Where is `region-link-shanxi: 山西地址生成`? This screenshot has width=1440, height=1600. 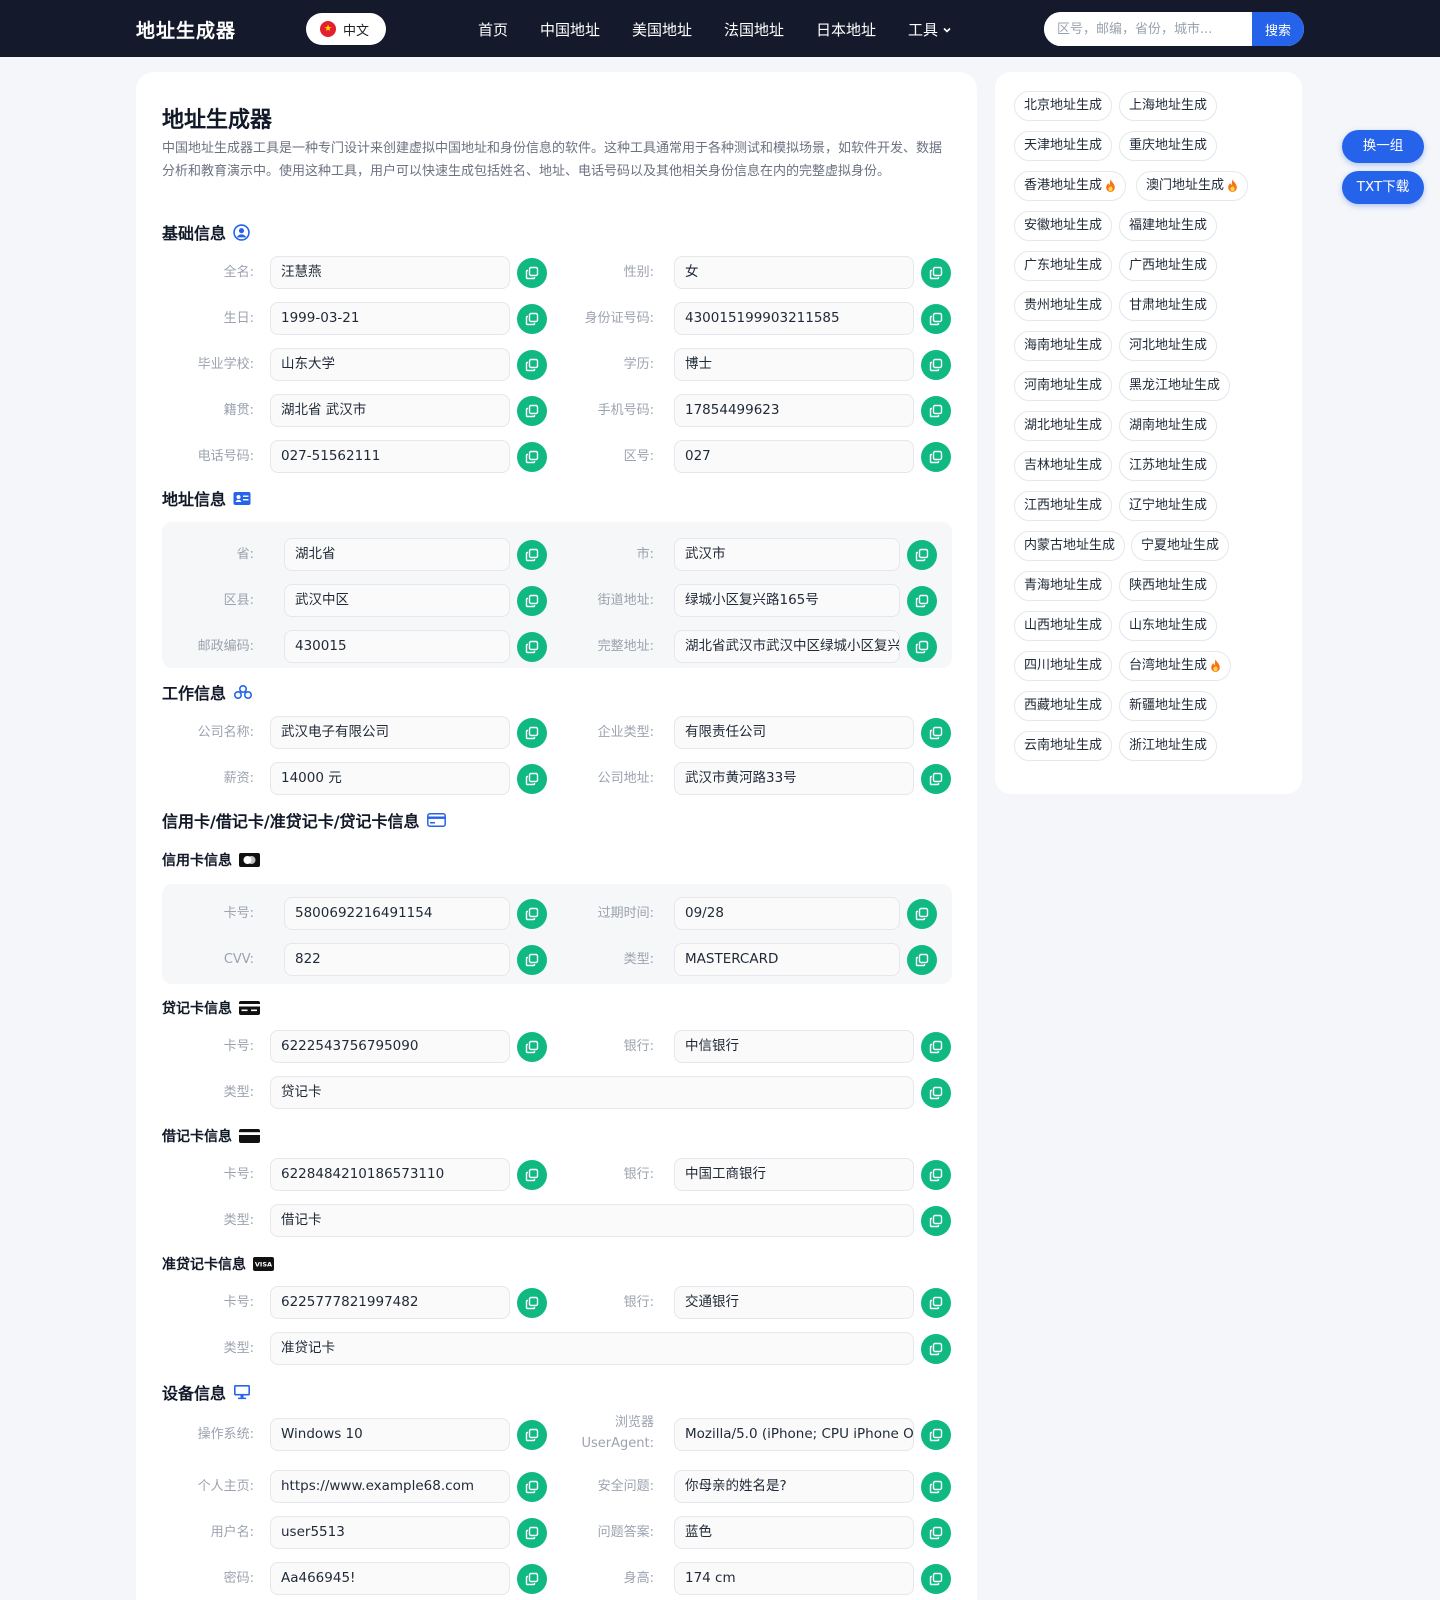
region-link-shanxi: 山西地址生成 is located at coordinates (1063, 626).